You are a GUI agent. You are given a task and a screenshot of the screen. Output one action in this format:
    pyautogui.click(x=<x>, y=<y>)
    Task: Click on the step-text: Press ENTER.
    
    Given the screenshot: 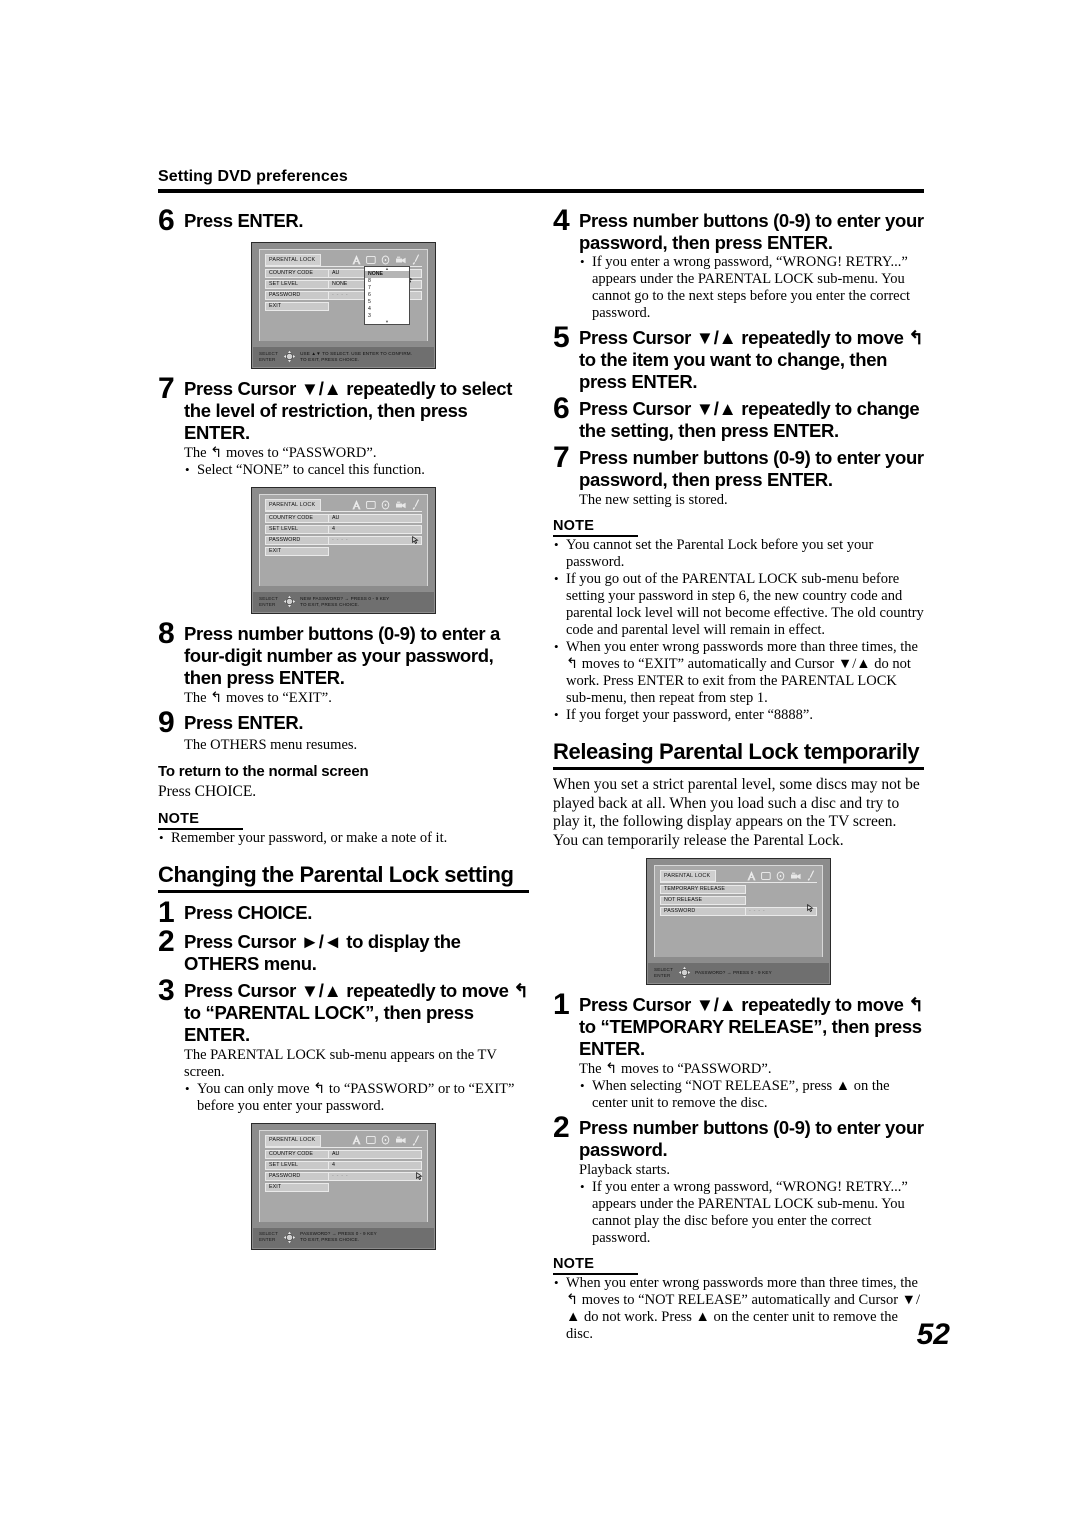 What is the action you would take?
    pyautogui.click(x=244, y=220)
    